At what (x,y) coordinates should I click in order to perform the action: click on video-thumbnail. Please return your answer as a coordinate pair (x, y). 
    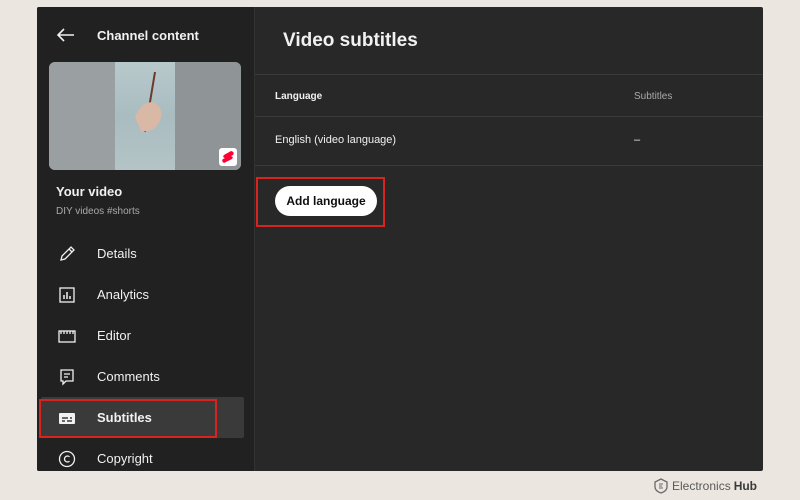
    Looking at the image, I should click on (145, 116).